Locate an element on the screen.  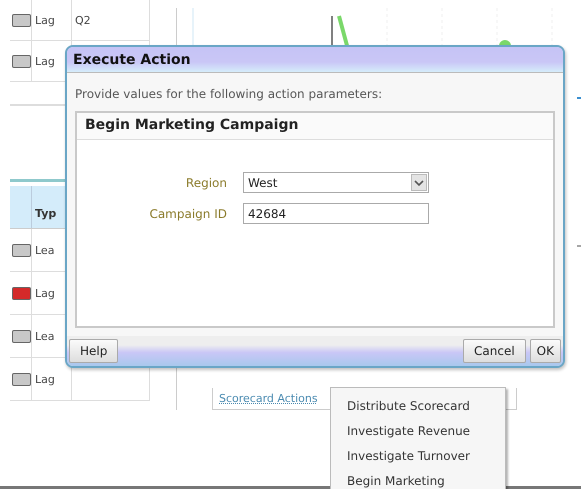
scorecard-actions-link: Scorecard Actions is located at coordinates (268, 398).